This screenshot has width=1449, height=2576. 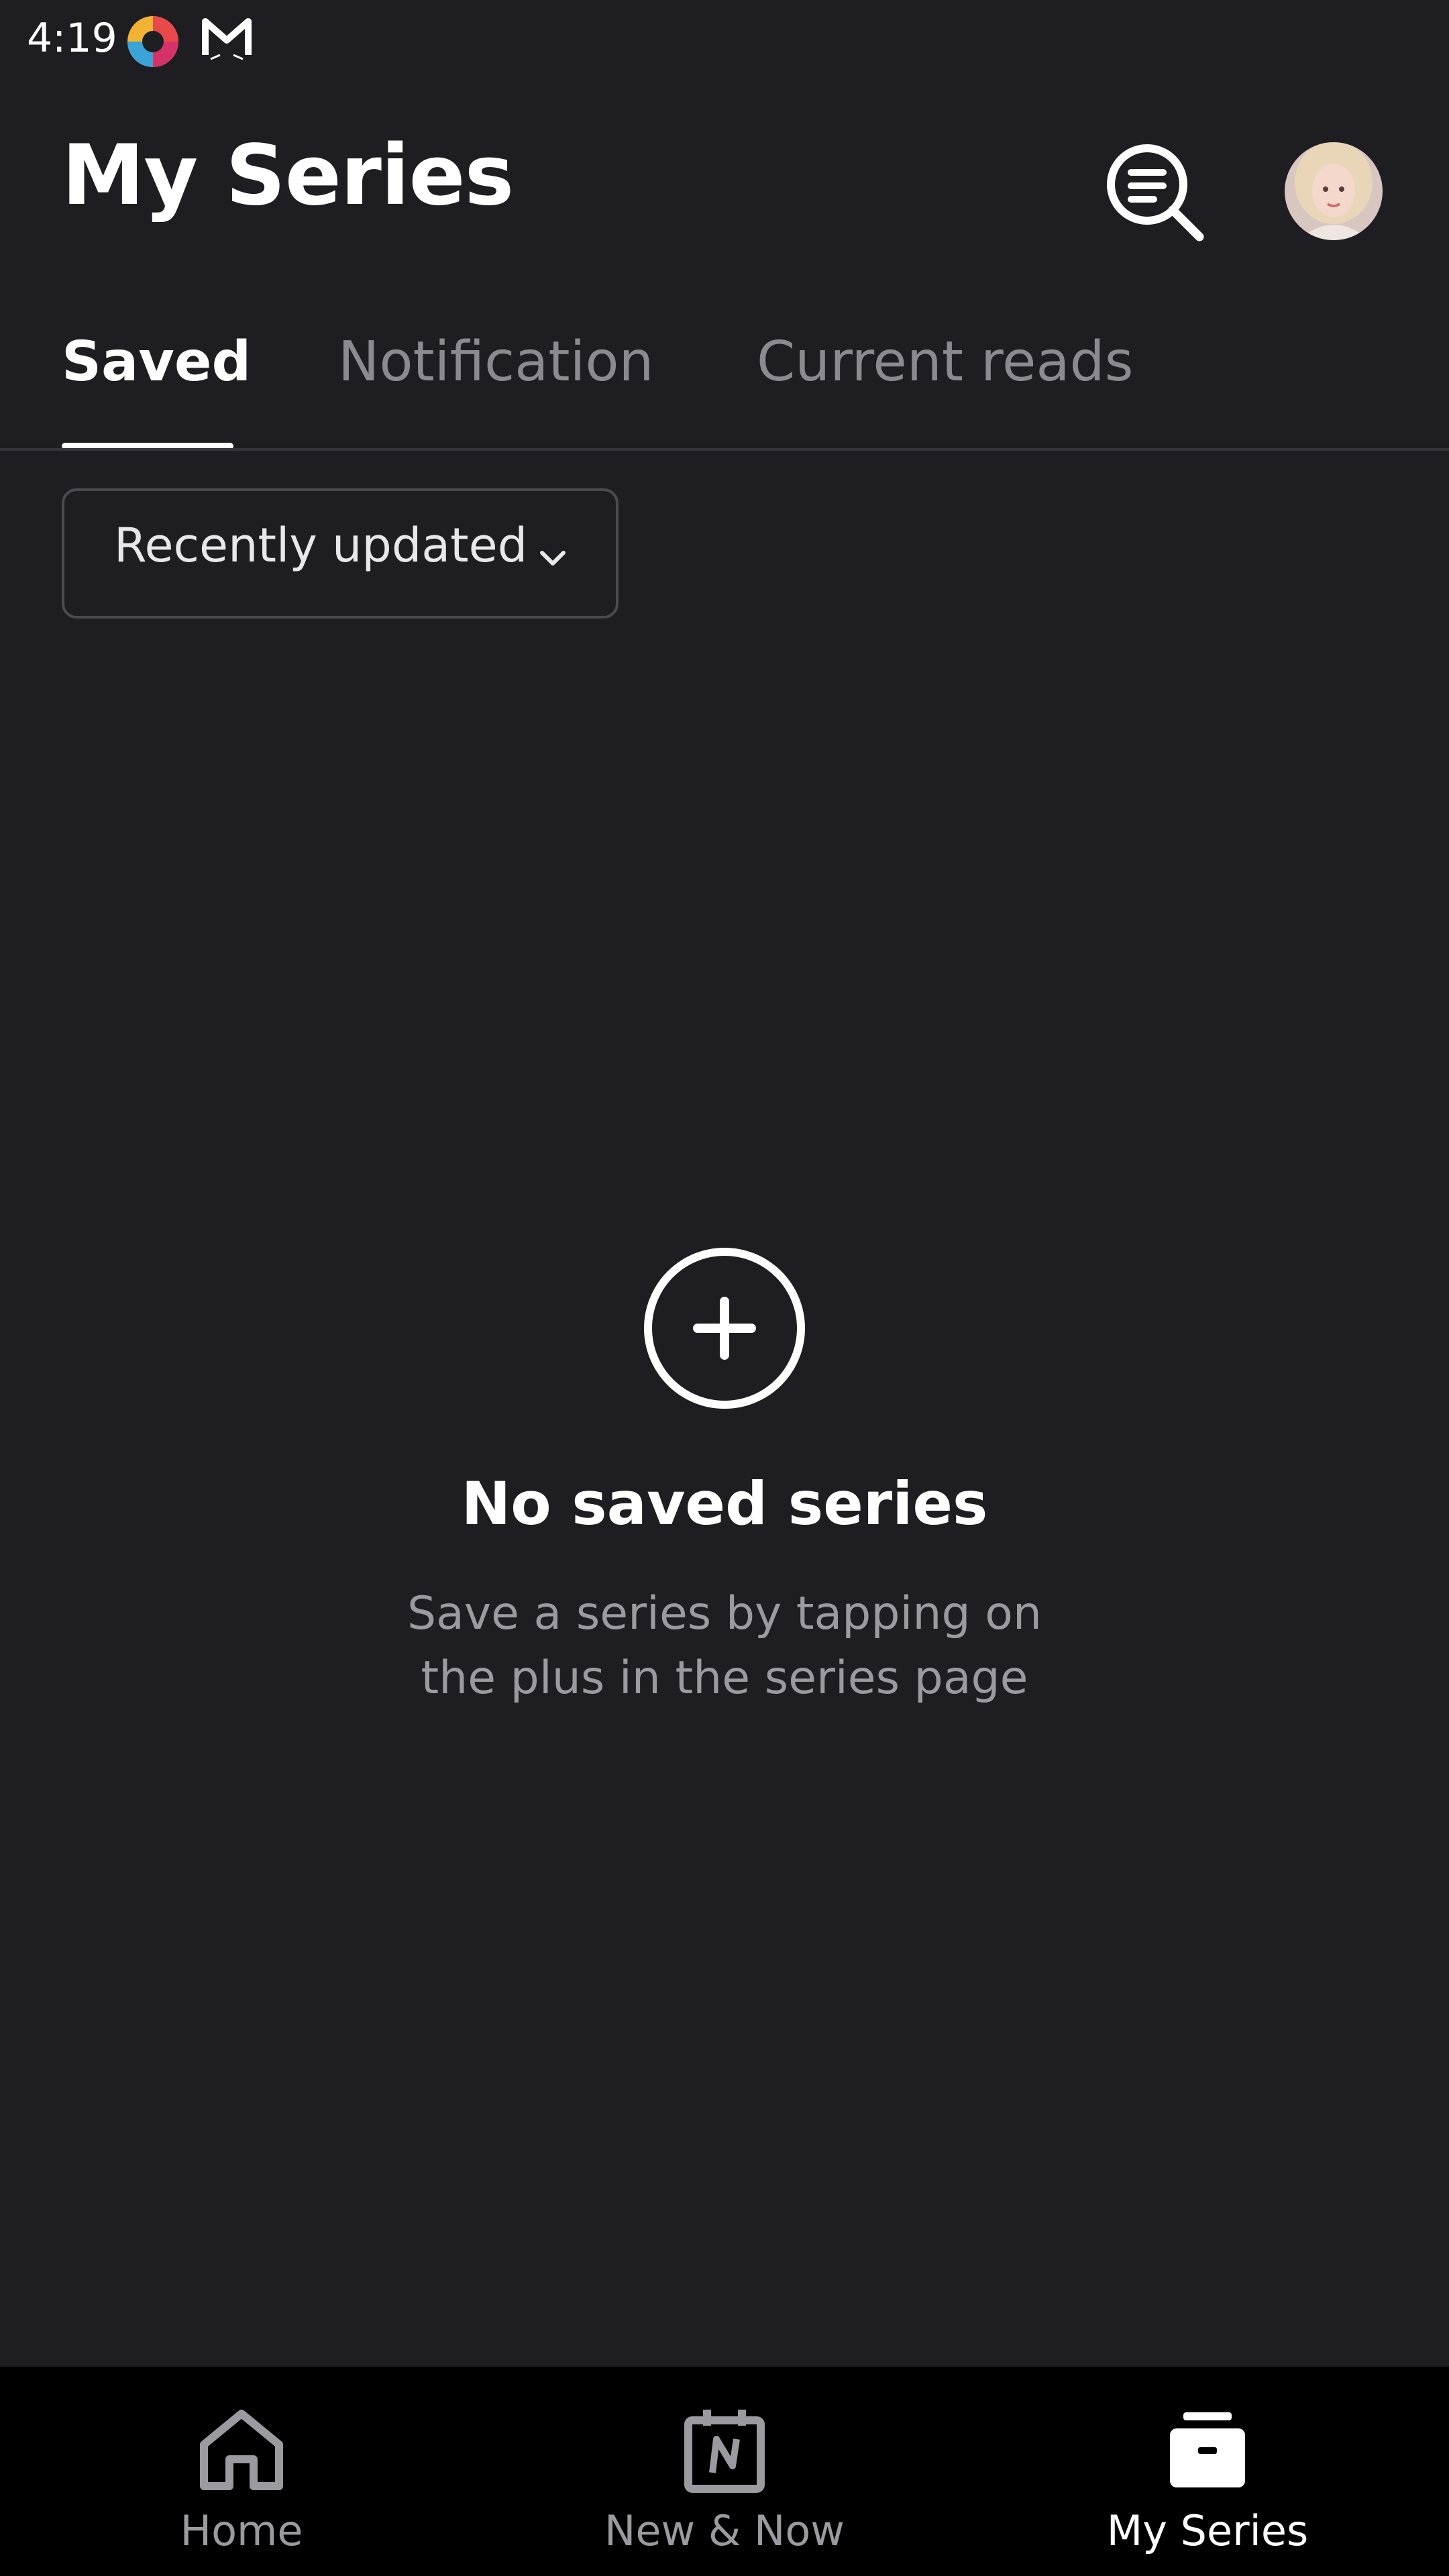 What do you see at coordinates (1207, 2450) in the screenshot?
I see `archive-box-icon` at bounding box center [1207, 2450].